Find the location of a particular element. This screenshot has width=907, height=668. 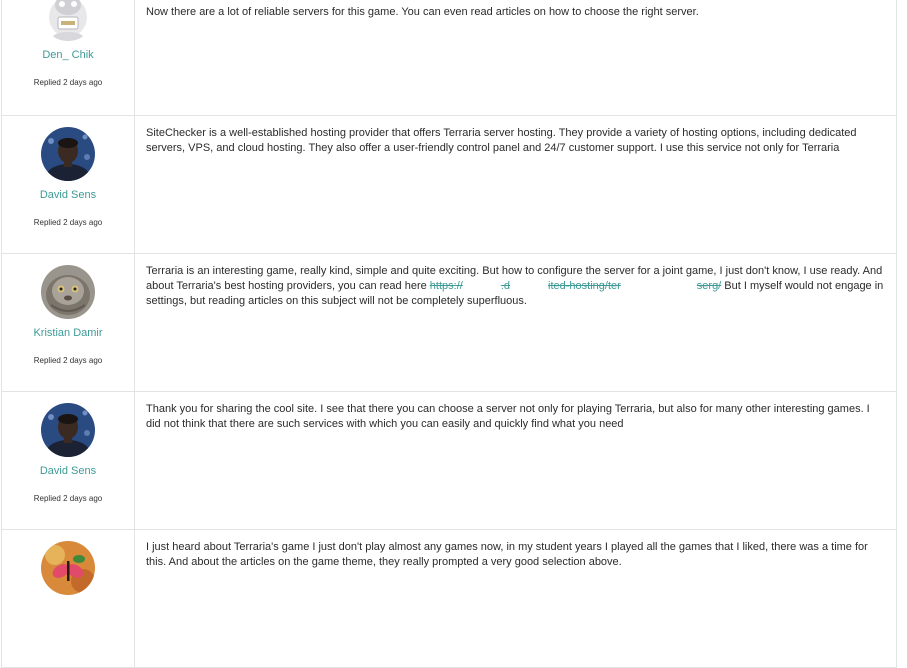

comment-author: Den_ Chik Replied 2 days ago is located at coordinates (68, 57).